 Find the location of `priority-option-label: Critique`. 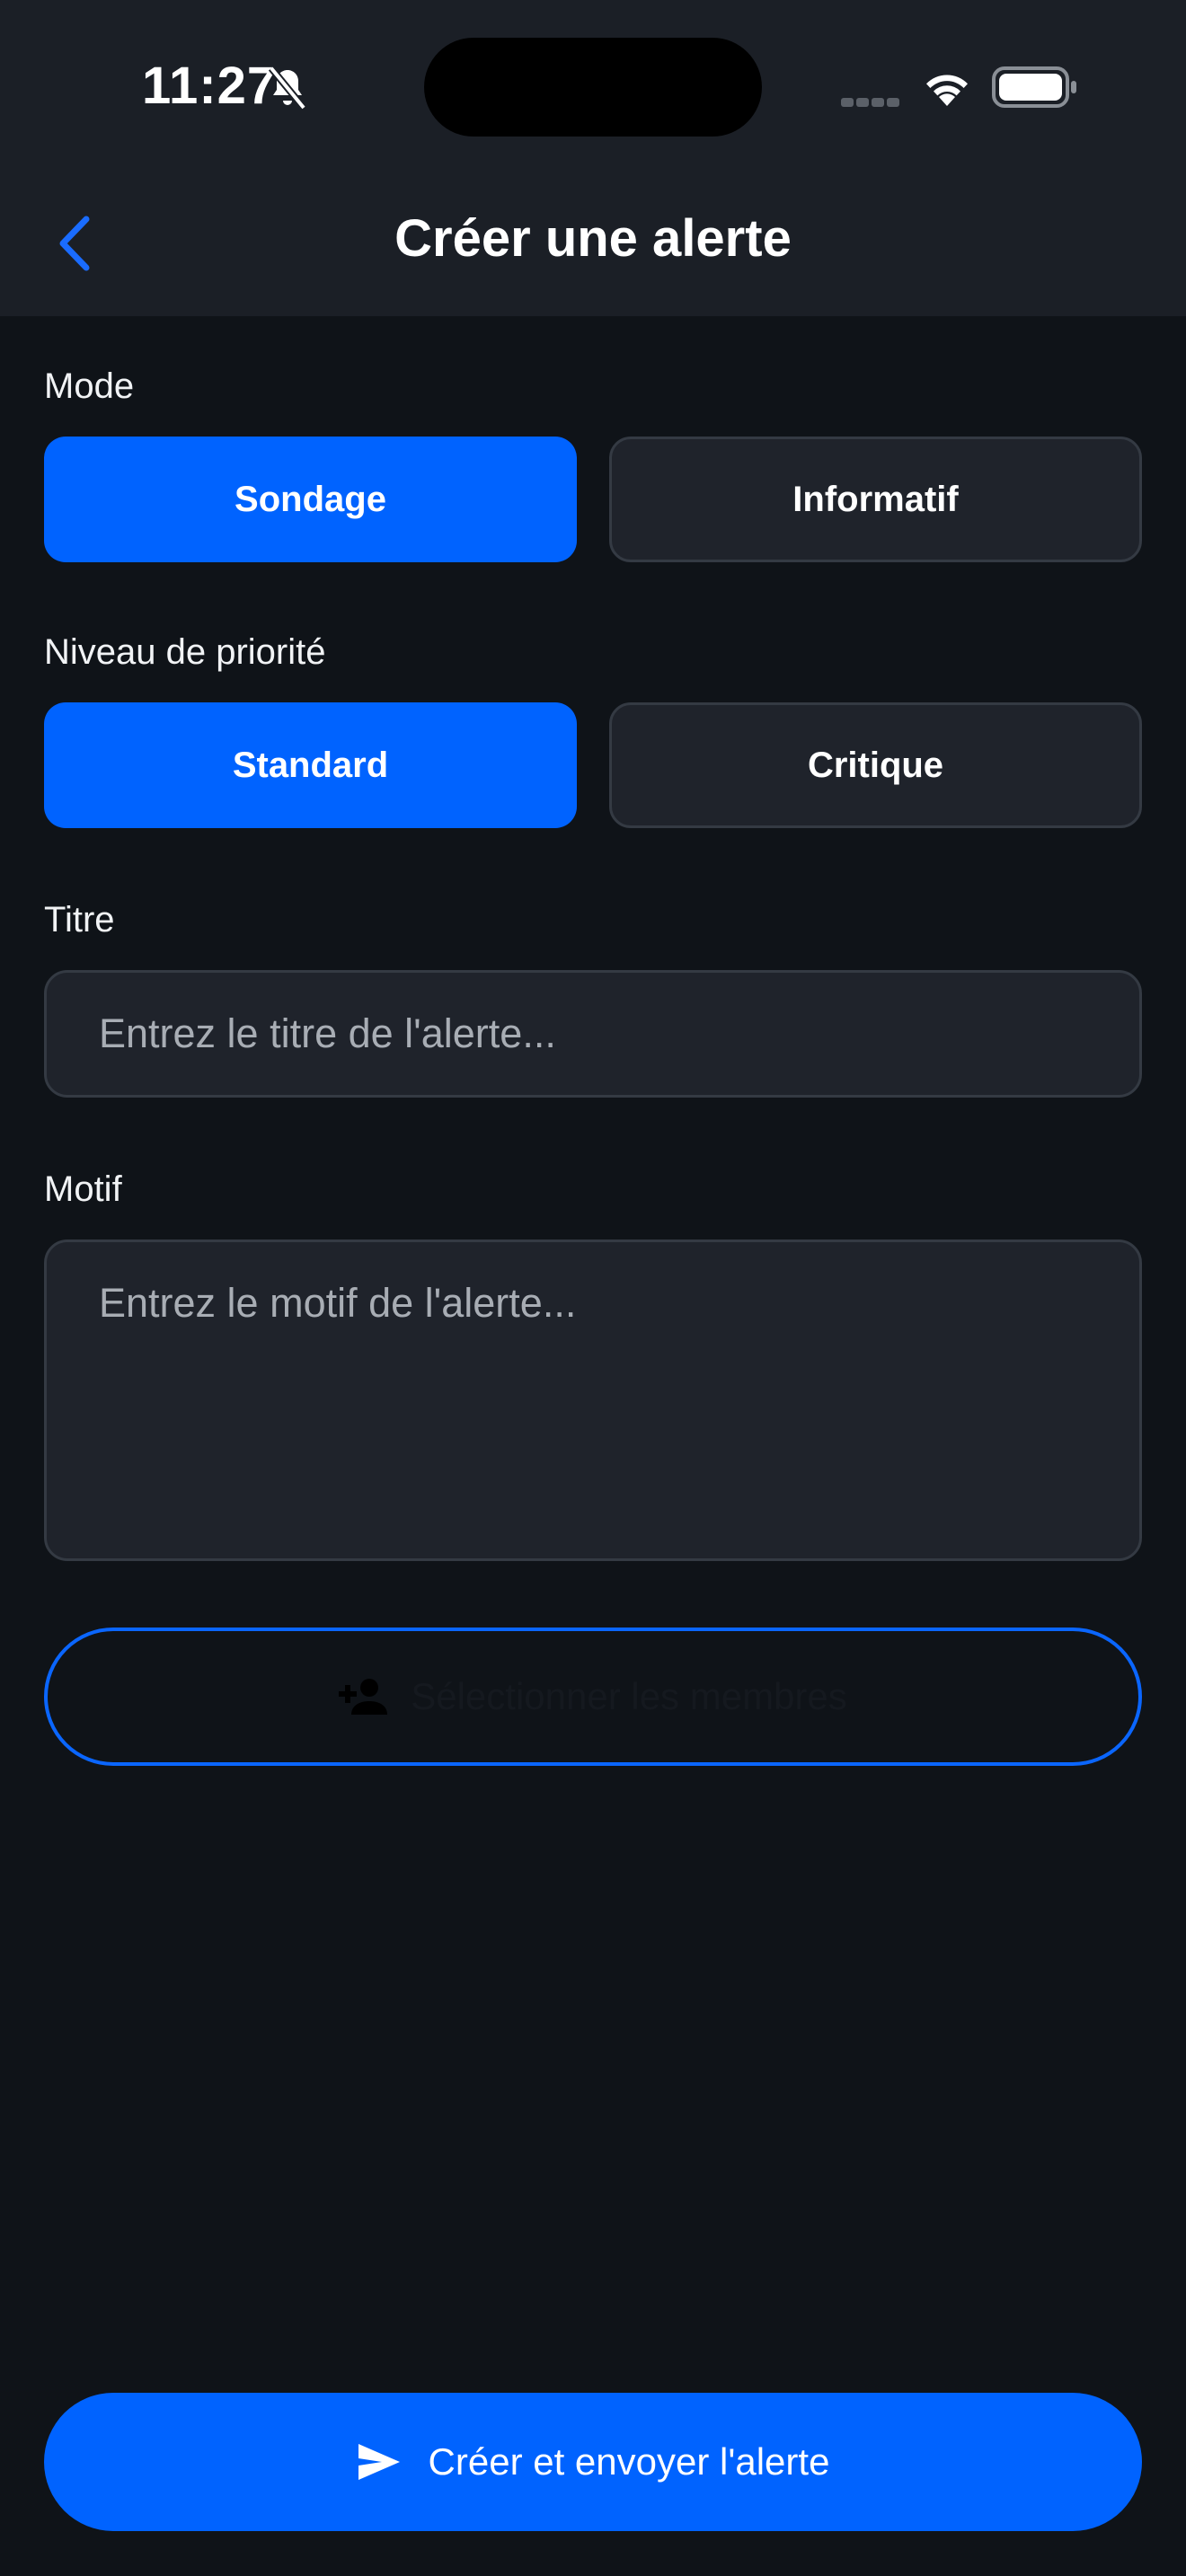

priority-option-label: Critique is located at coordinates (875, 765).